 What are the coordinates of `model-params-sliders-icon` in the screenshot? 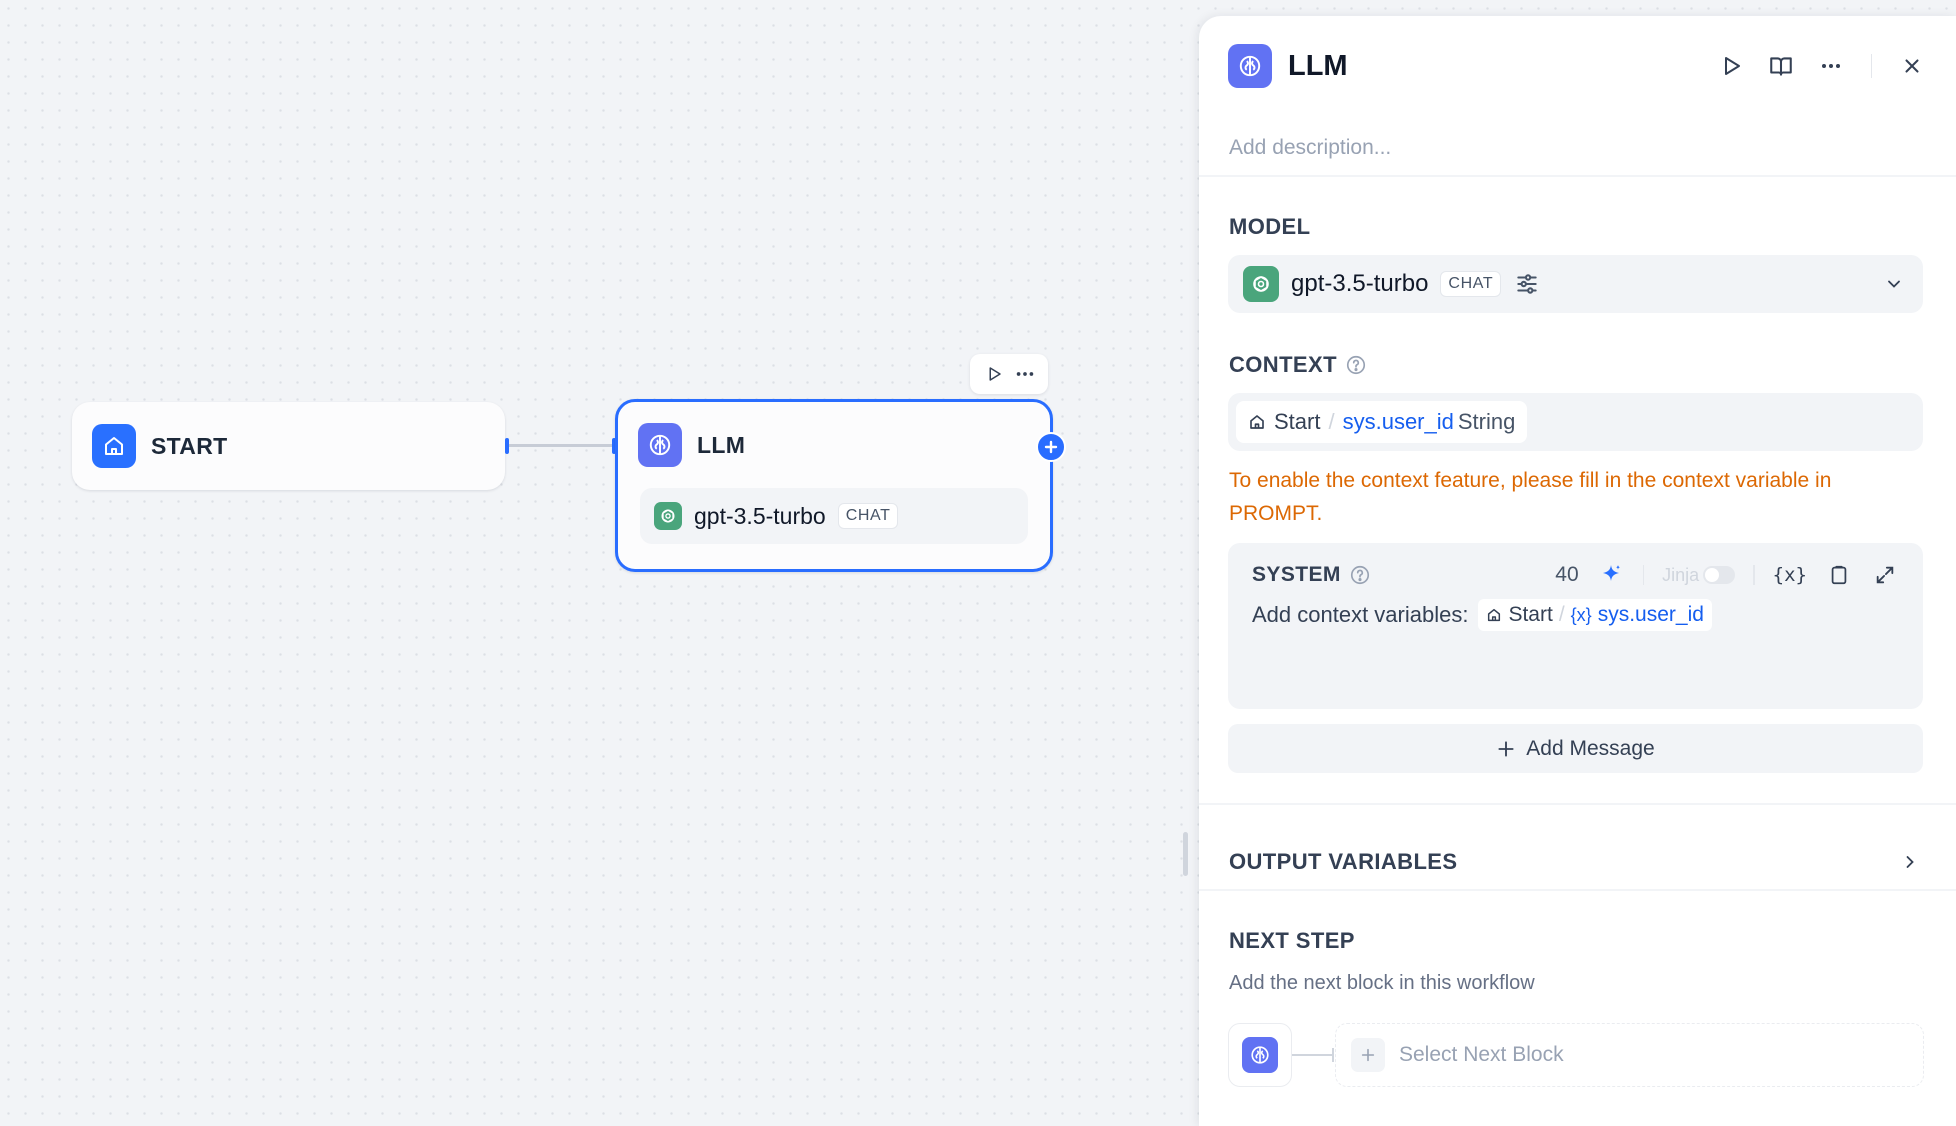 It's located at (1527, 284).